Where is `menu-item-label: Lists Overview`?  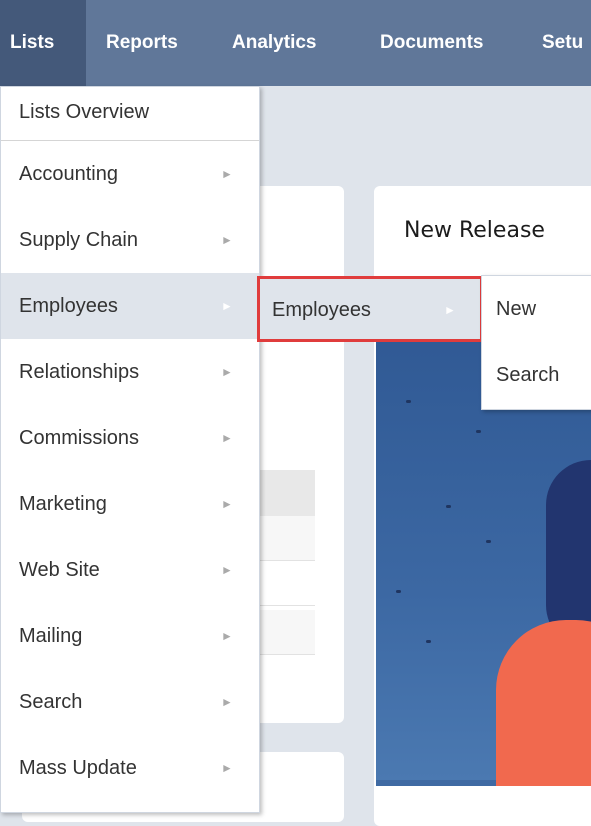
menu-item-label: Lists Overview is located at coordinates (84, 112).